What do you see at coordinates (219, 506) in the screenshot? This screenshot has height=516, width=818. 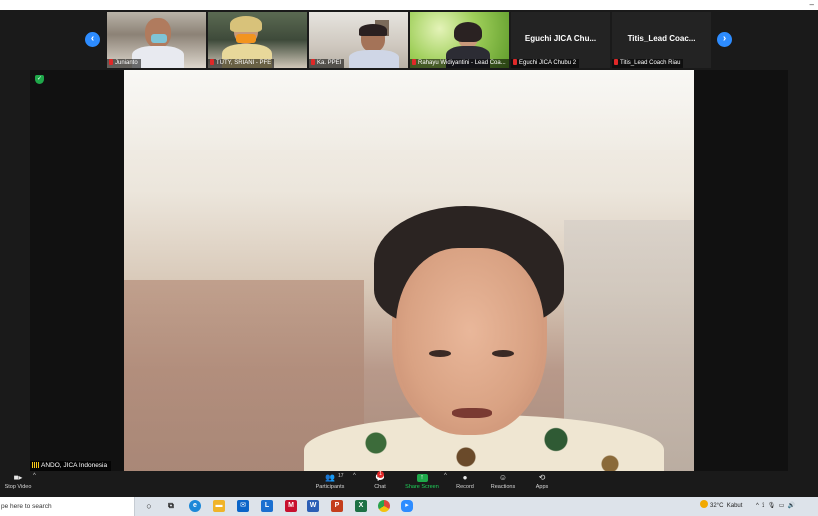 I see `file-explorer-icon: ▬` at bounding box center [219, 506].